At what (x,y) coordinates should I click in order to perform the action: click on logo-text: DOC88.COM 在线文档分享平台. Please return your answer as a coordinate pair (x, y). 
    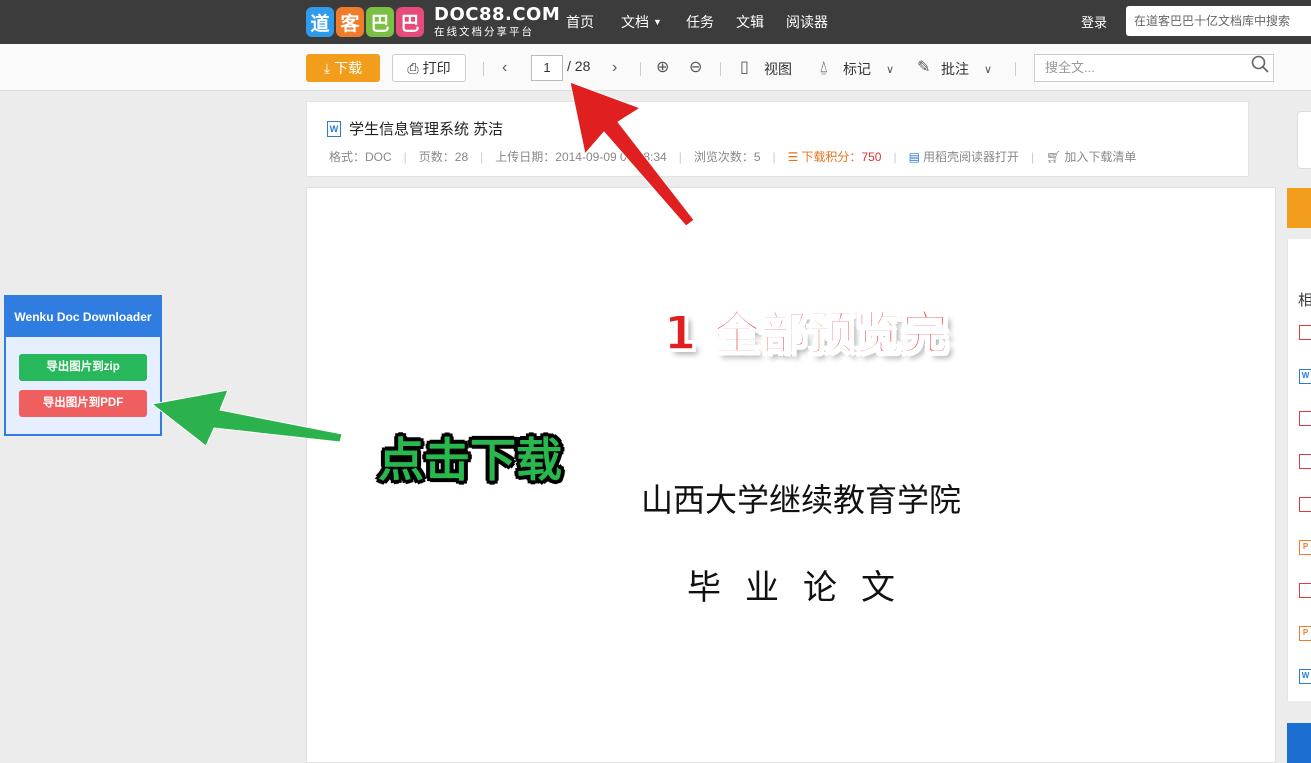
    Looking at the image, I should click on (497, 22).